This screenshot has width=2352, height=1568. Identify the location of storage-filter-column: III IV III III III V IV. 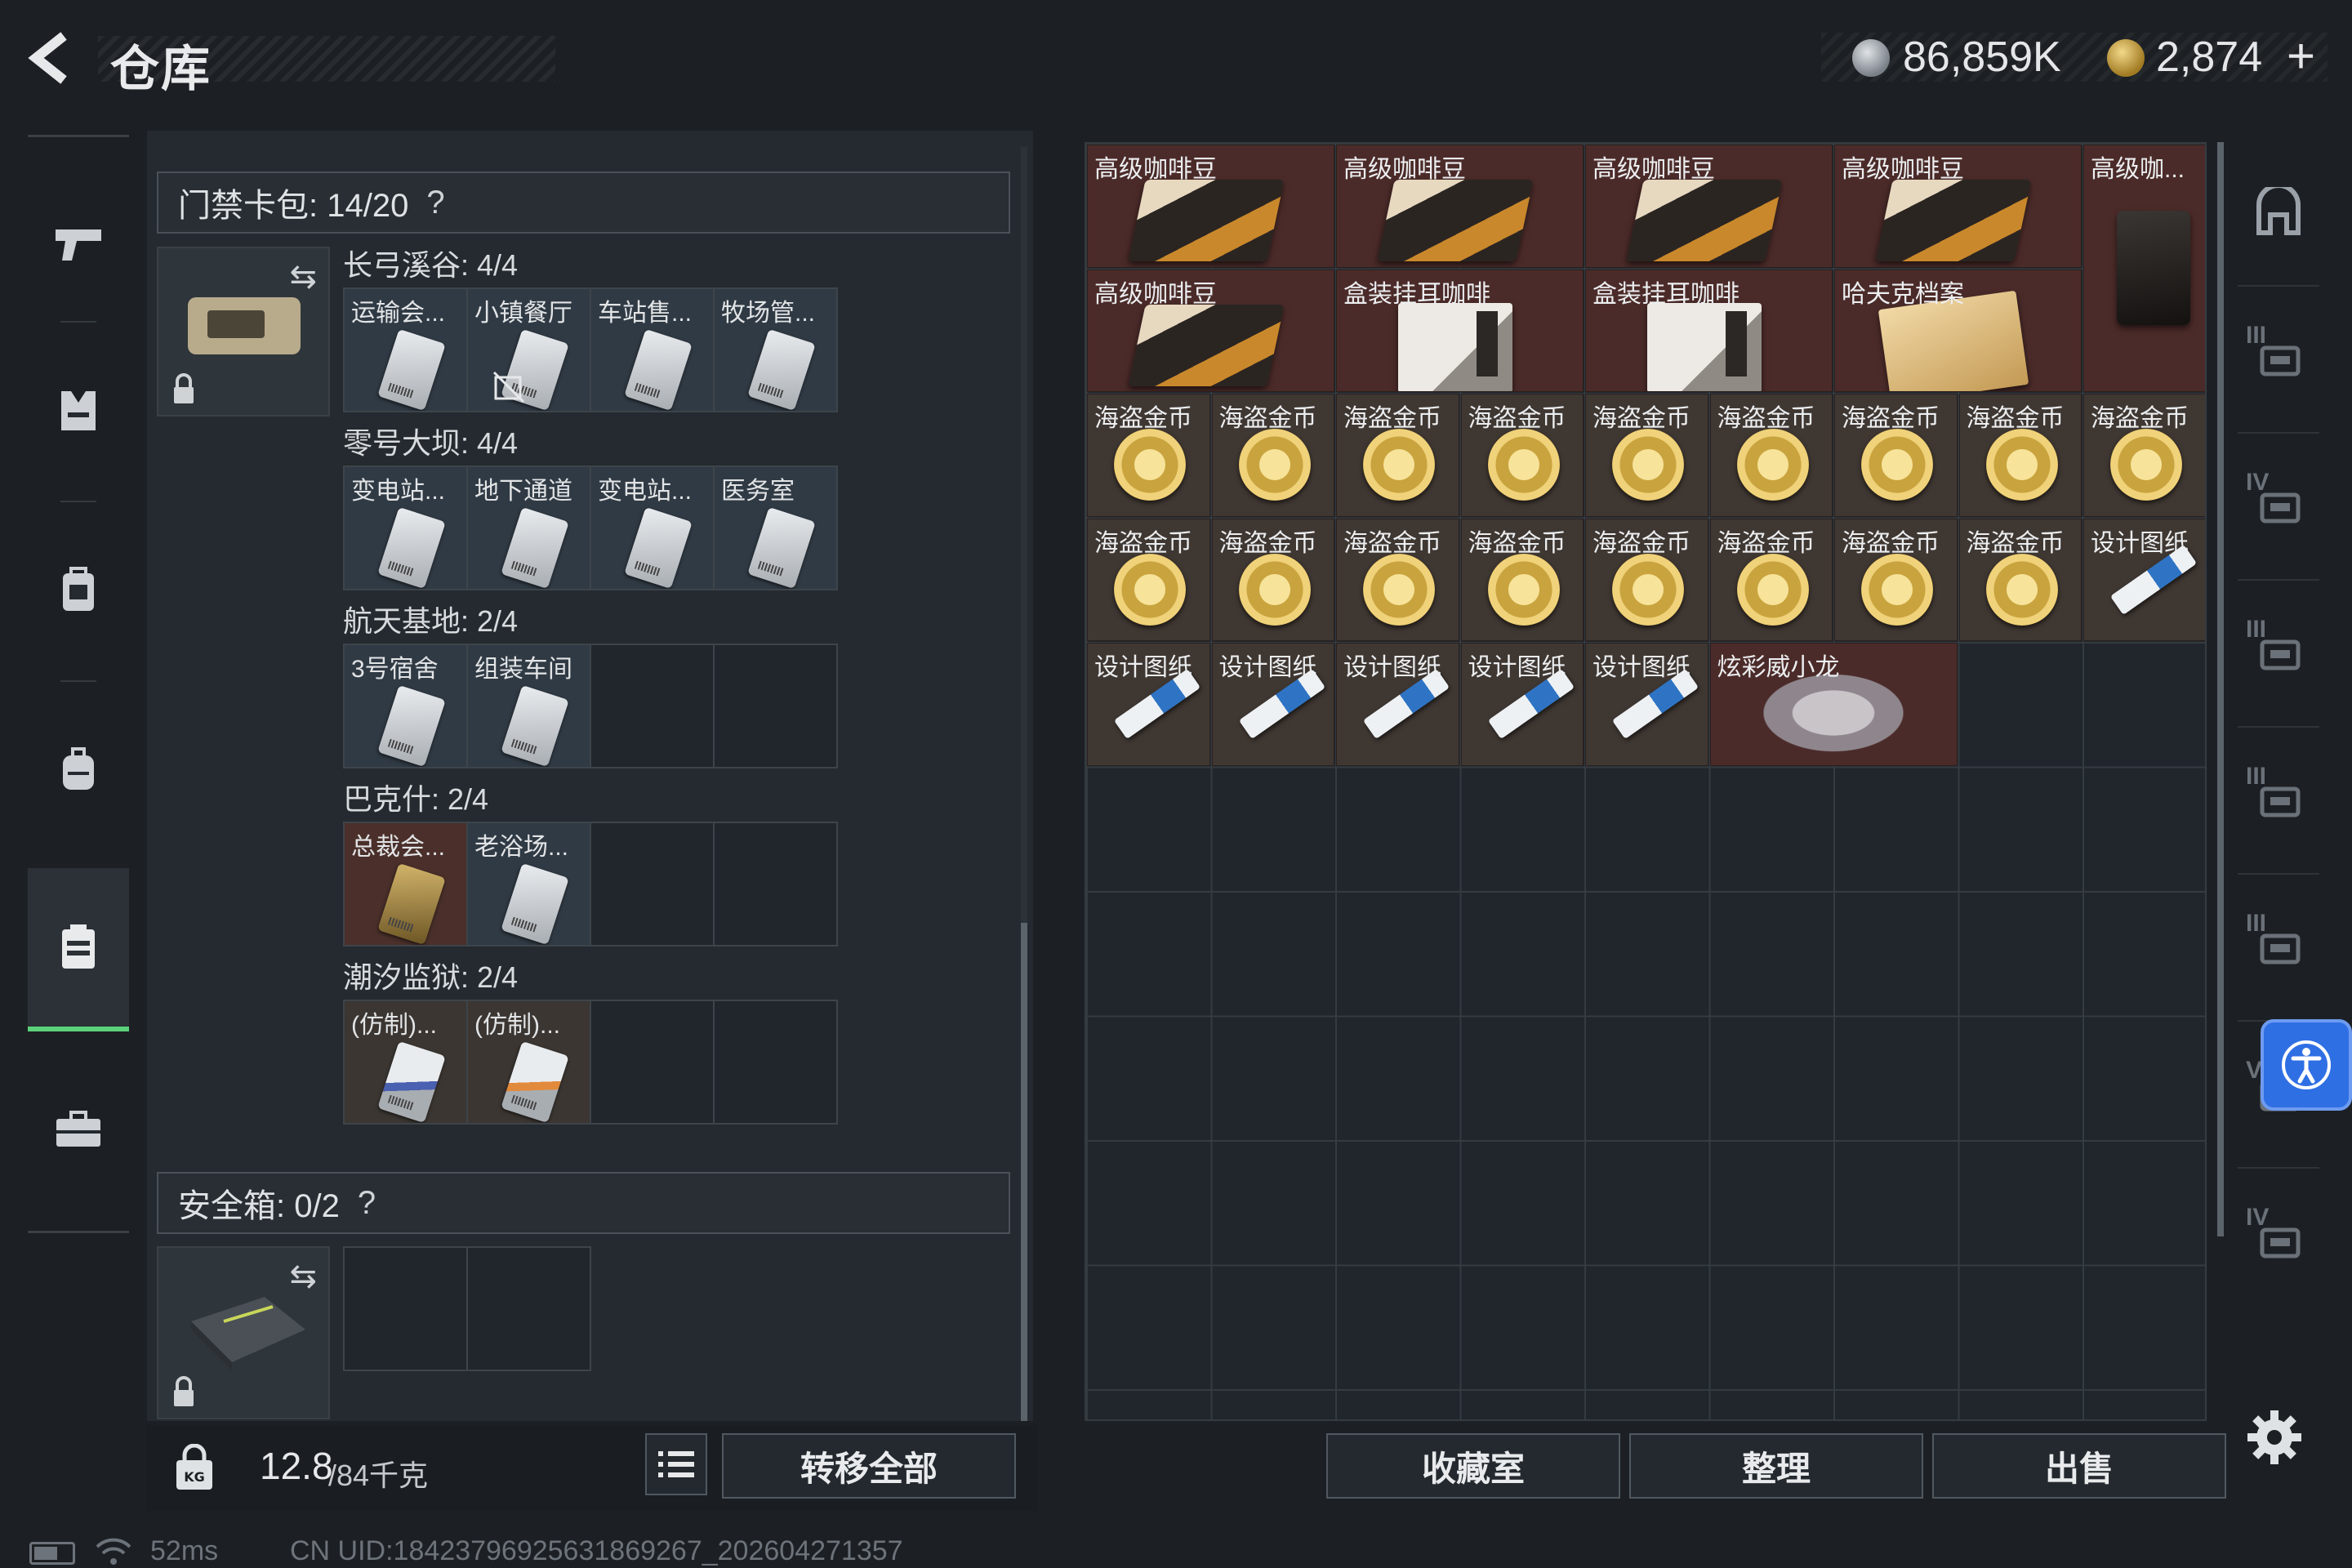
(2279, 779).